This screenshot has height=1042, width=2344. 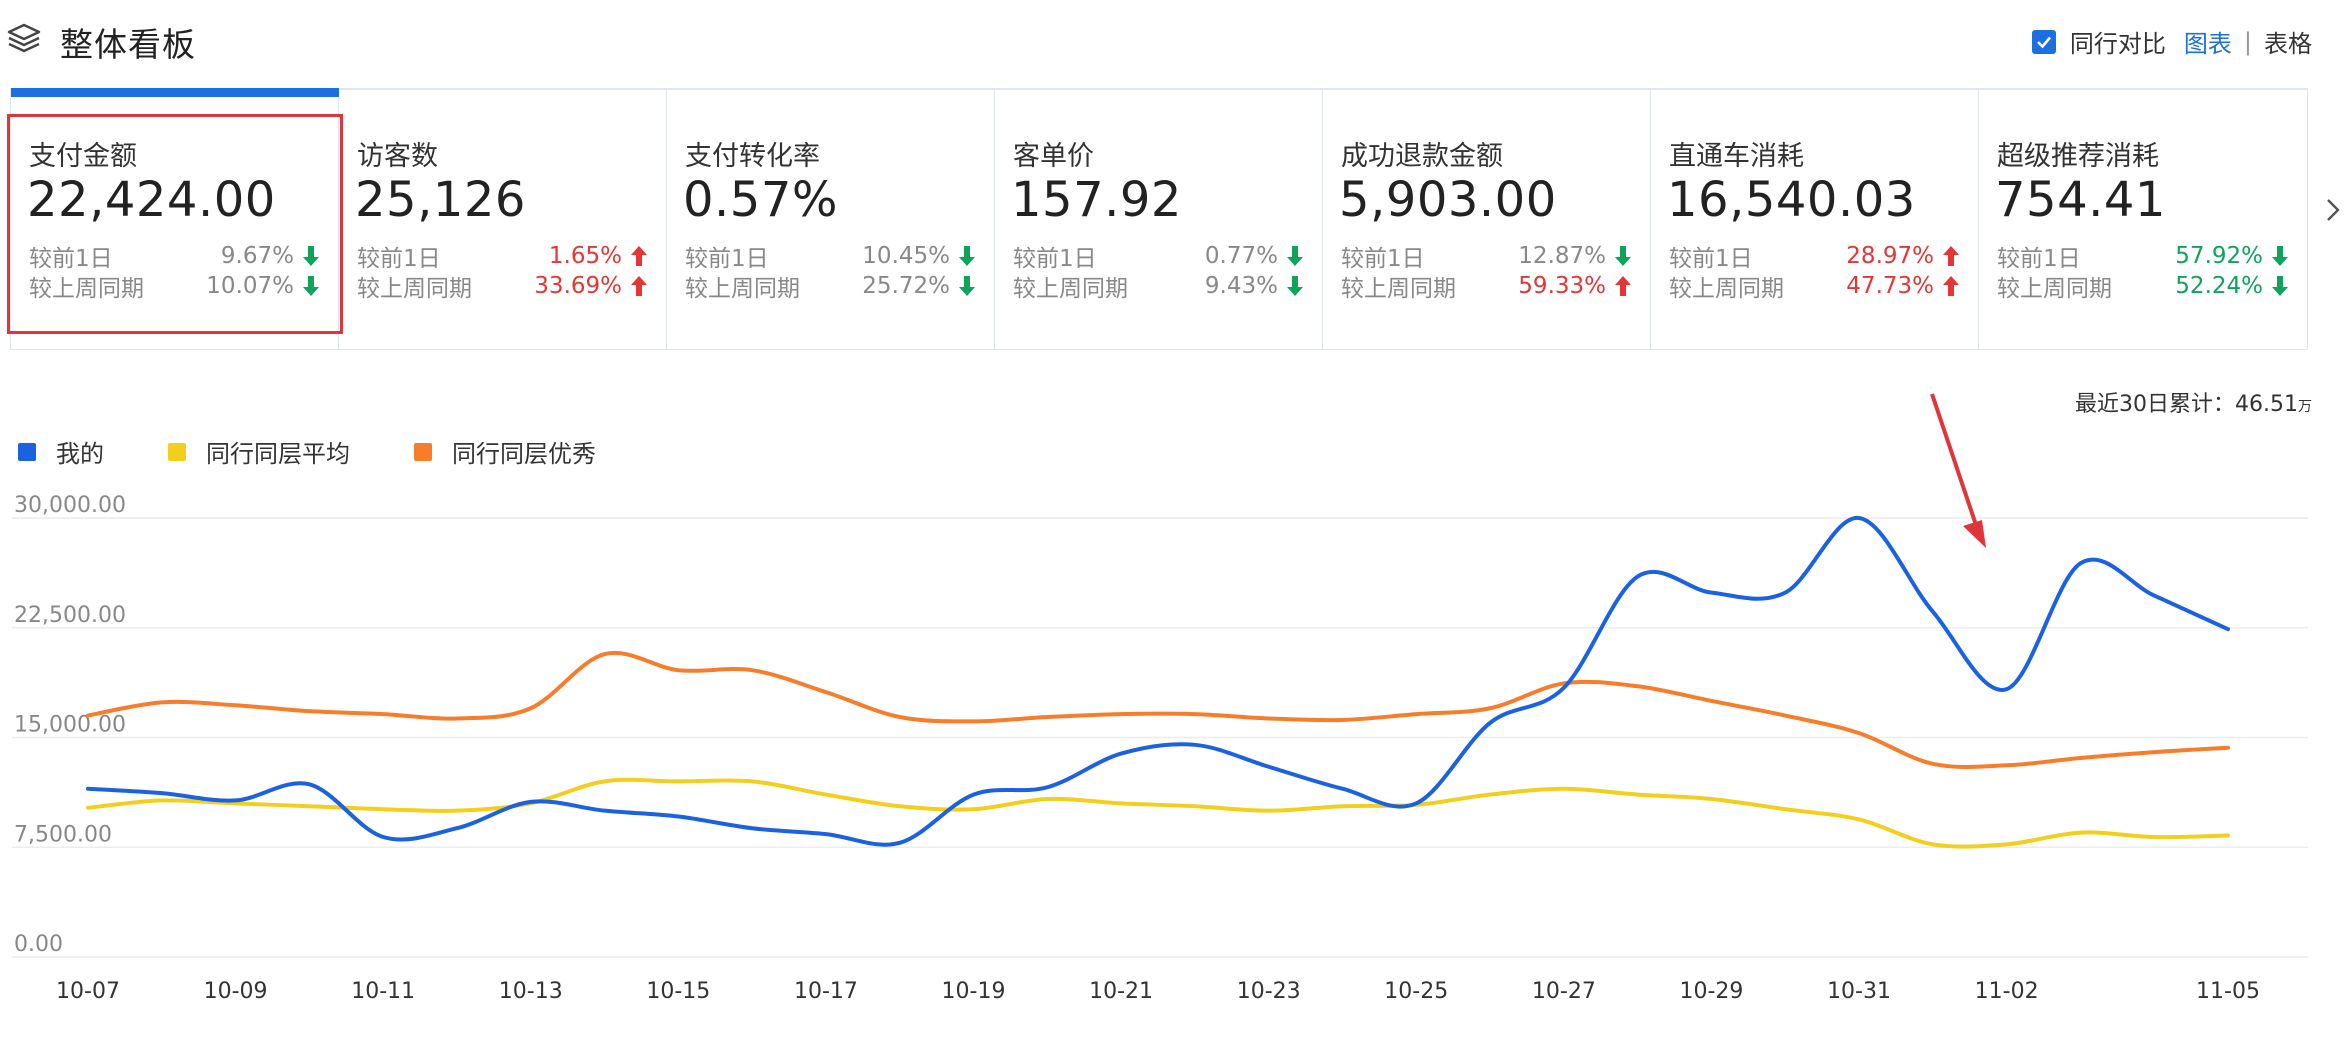 What do you see at coordinates (88, 991) in the screenshot?
I see `x-tick-label: 10-07` at bounding box center [88, 991].